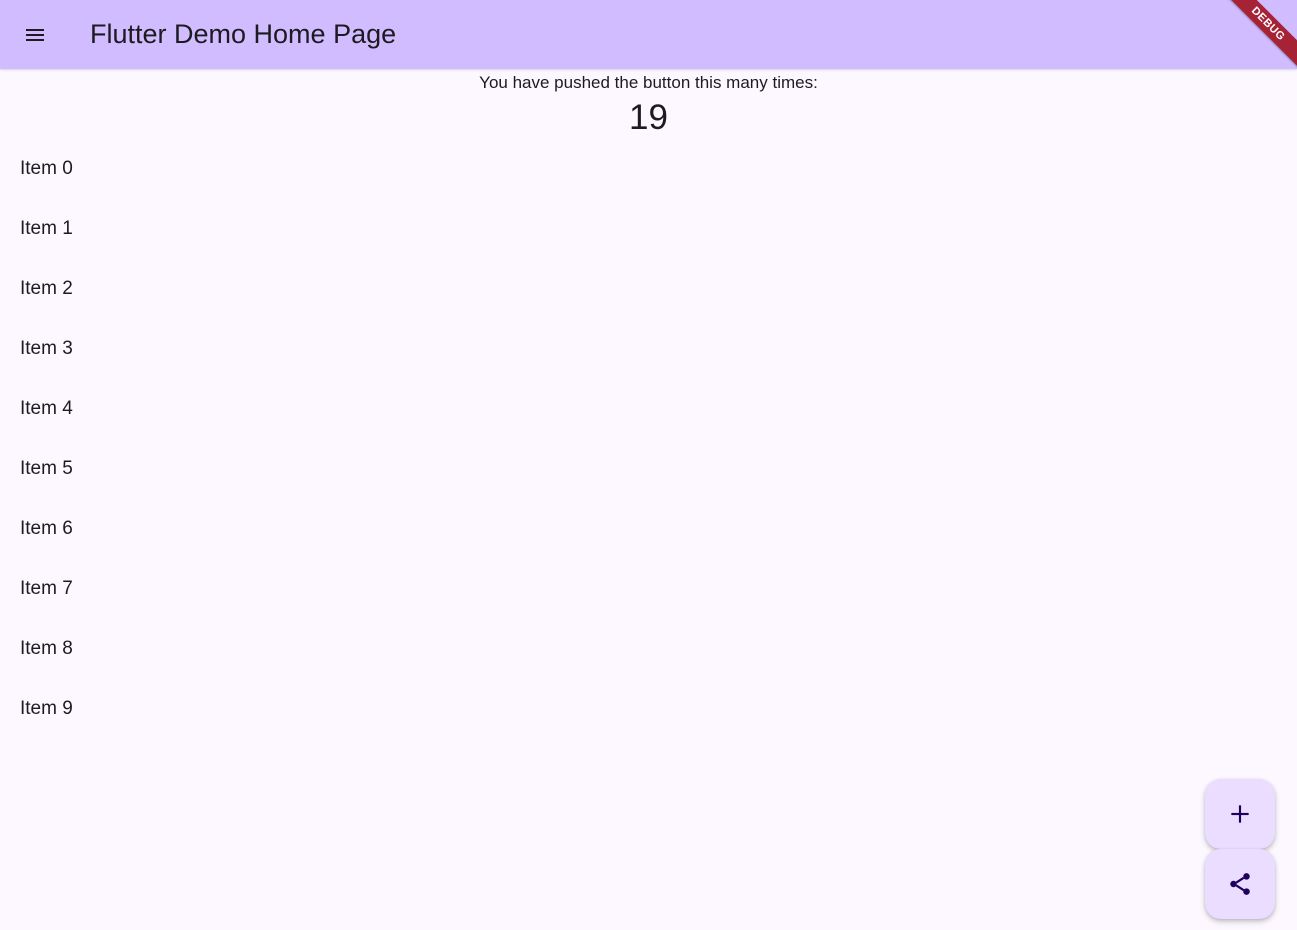 This screenshot has width=1297, height=930. Describe the element at coordinates (648, 289) in the screenshot. I see `list-item: Item 2` at that location.